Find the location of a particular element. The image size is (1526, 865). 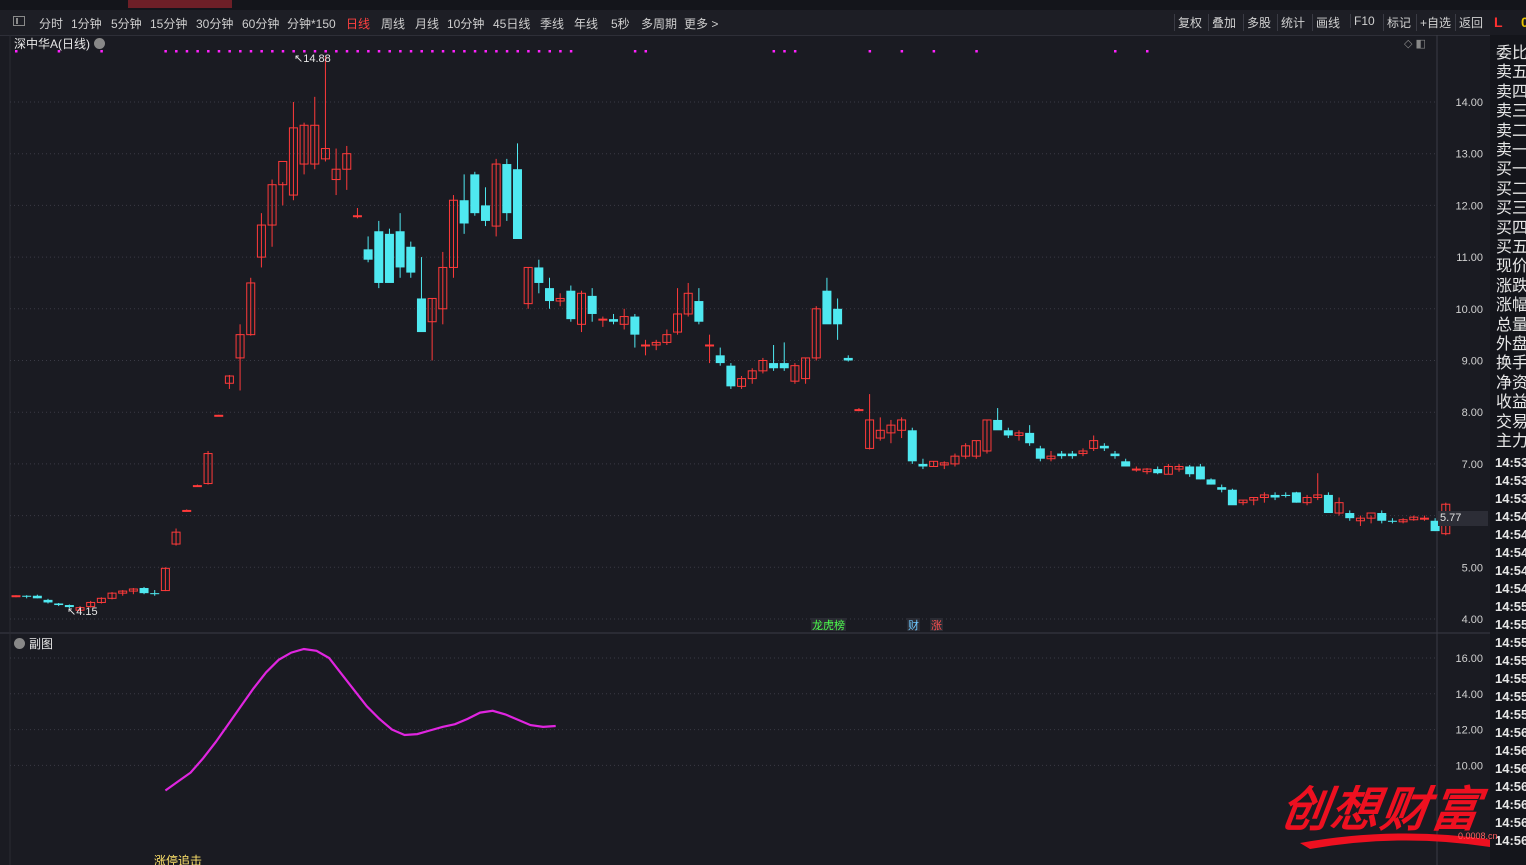

trade-time-17: 14:56 is located at coordinates (1510, 768).